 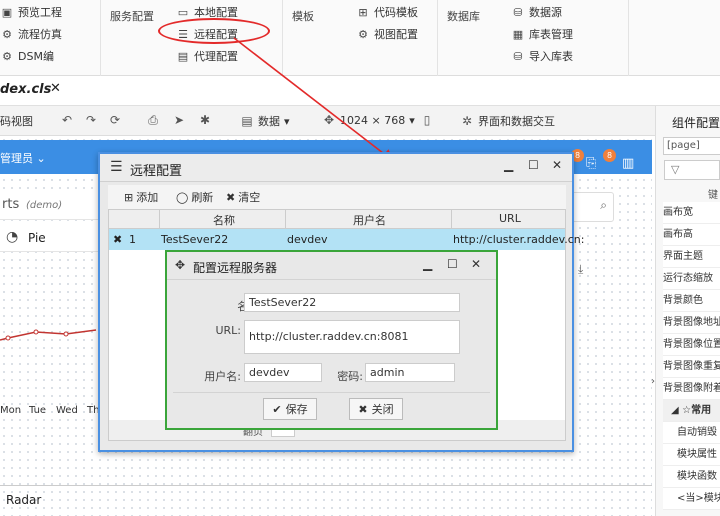 What do you see at coordinates (369, 220) in the screenshot?
I see `column-header-user: 用户名` at bounding box center [369, 220].